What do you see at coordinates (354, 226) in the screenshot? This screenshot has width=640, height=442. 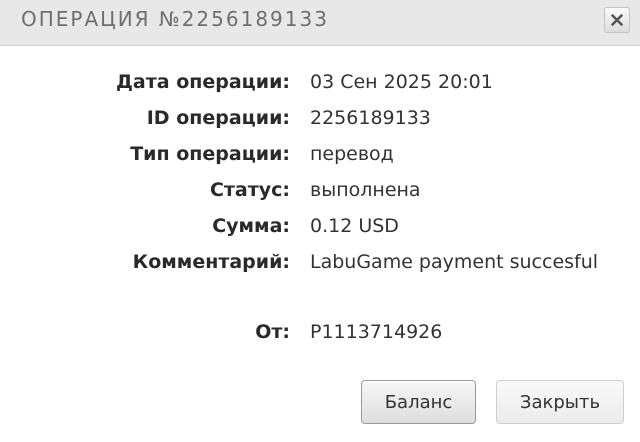 I see `detail-value: 0.12 USD` at bounding box center [354, 226].